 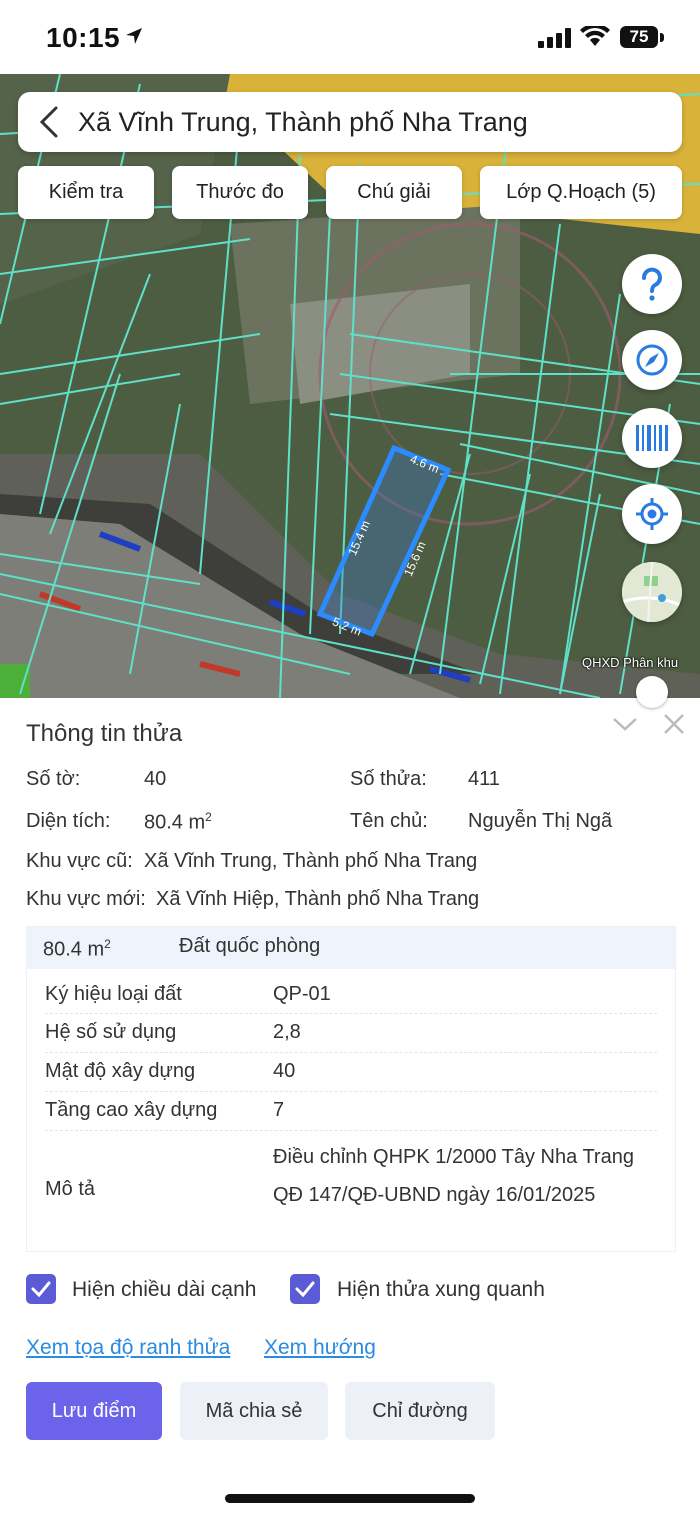 I want to click on legend-button: Chú giải, so click(x=394, y=192).